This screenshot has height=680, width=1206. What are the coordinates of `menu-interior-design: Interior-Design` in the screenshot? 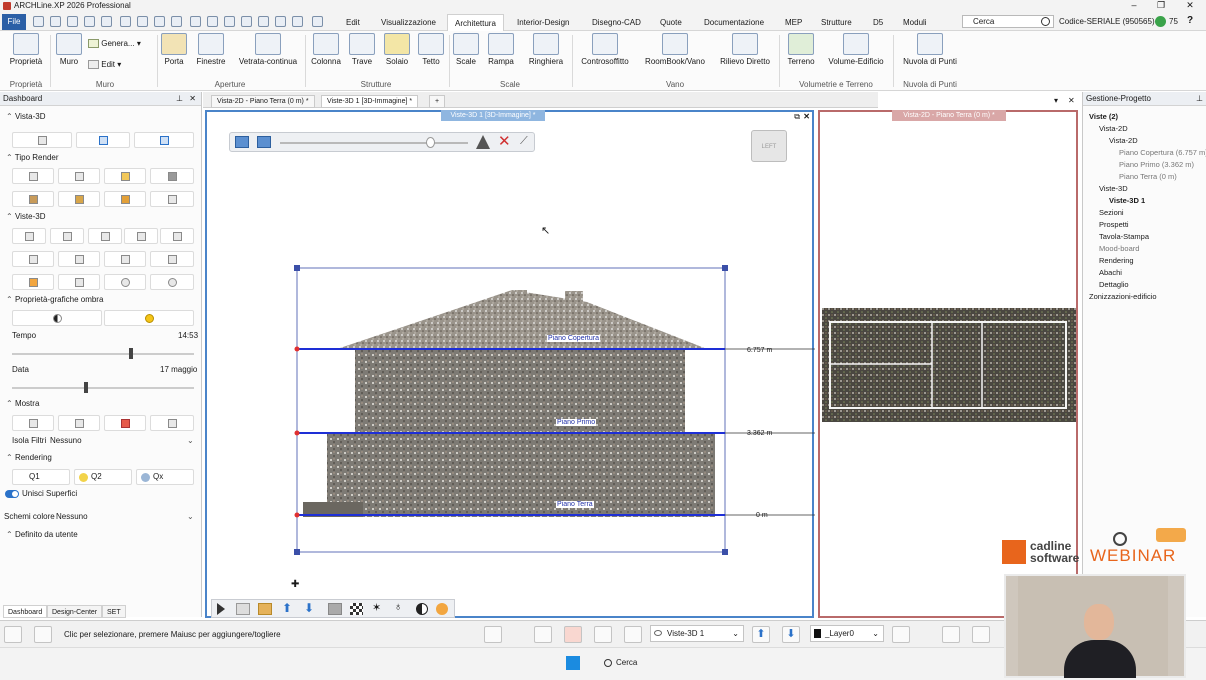 It's located at (543, 22).